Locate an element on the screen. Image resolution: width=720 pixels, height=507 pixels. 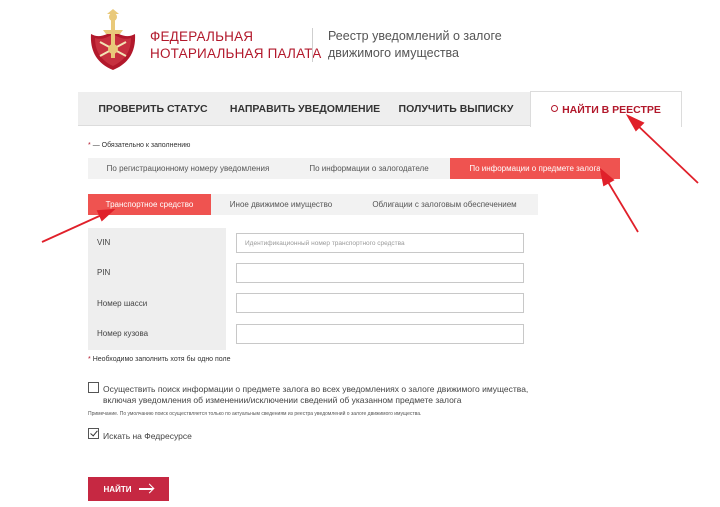
organization-name-line1: ФЕДЕРАЛЬНАЯ is located at coordinates (202, 36).